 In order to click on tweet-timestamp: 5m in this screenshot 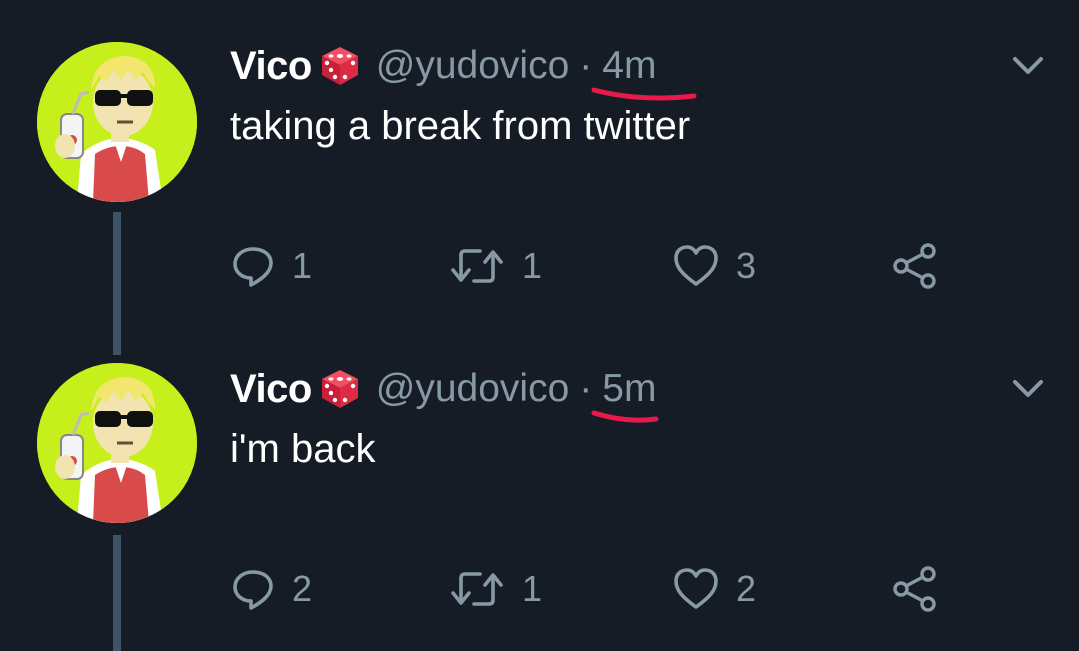, I will do `click(625, 395)`.